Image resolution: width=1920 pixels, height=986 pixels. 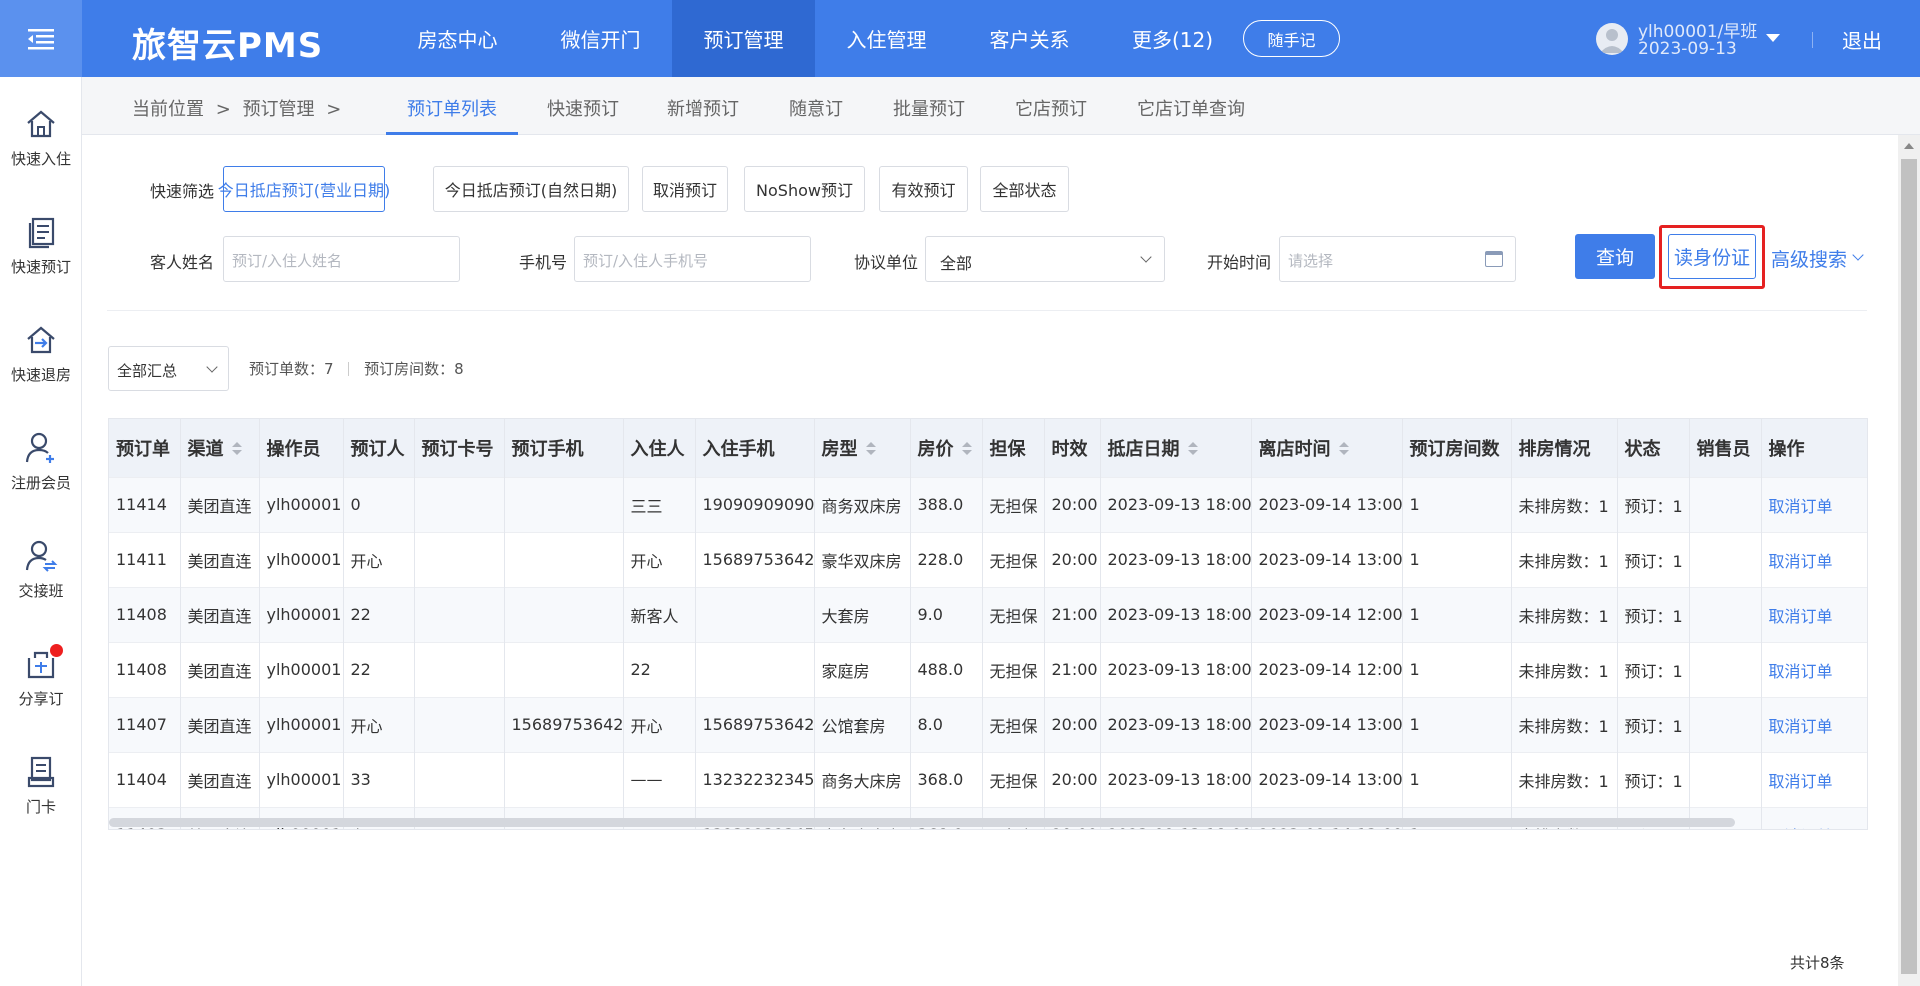 I want to click on scroll-up-icon, so click(x=1909, y=146).